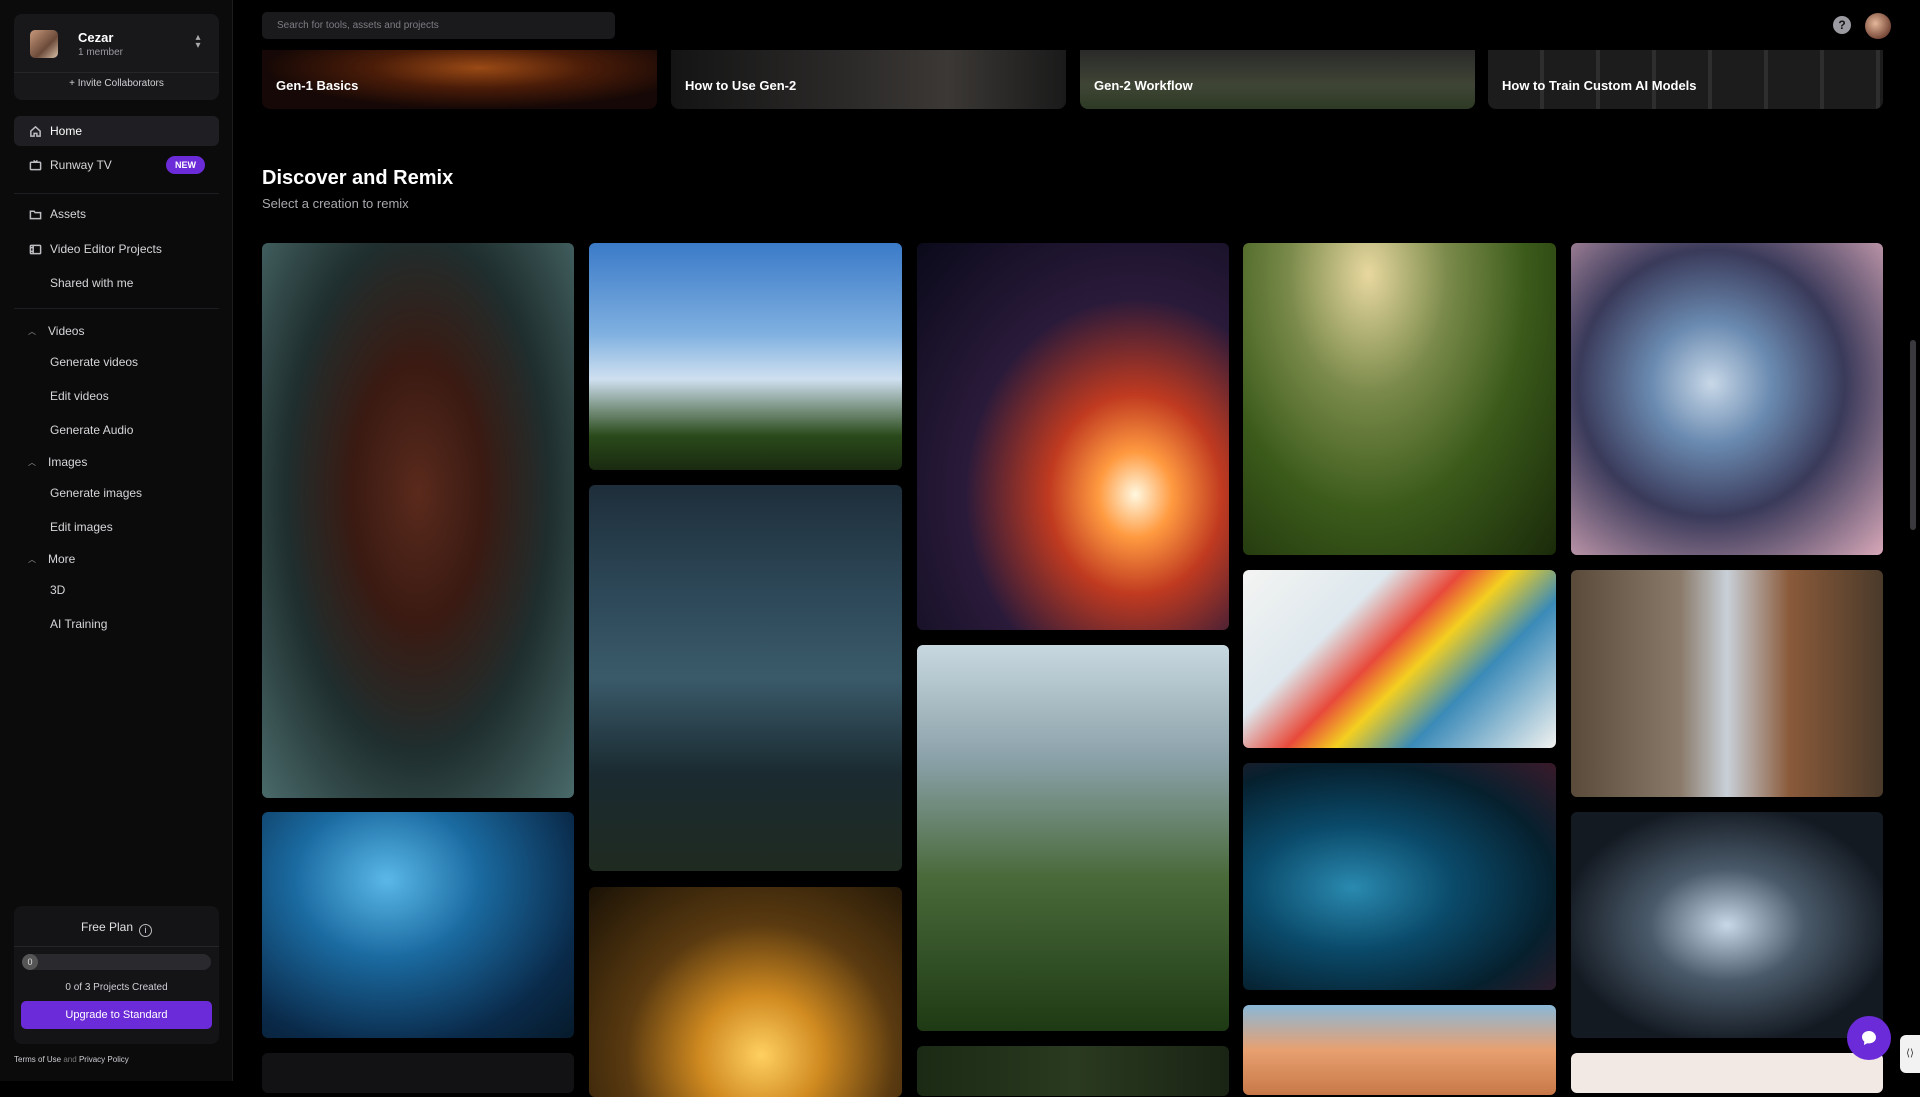 This screenshot has height=1097, width=1920. I want to click on sidebar-item-label: Generate images, so click(96, 493).